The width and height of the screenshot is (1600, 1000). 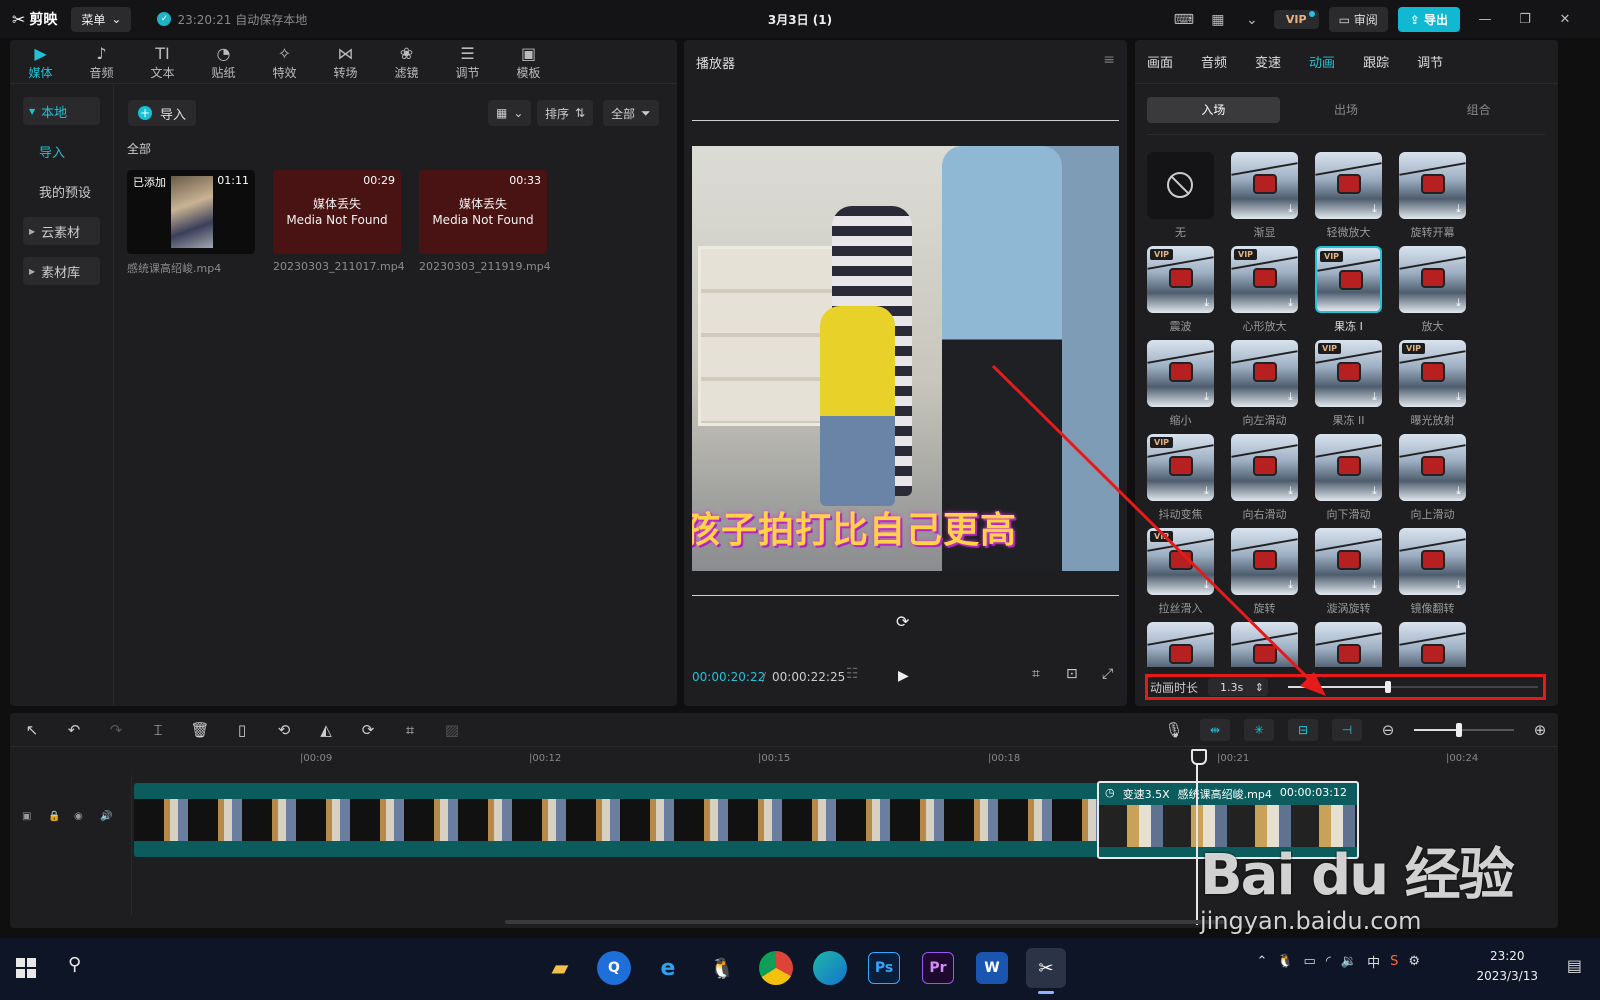 I want to click on capcut-icon: ✂, so click(x=1046, y=971).